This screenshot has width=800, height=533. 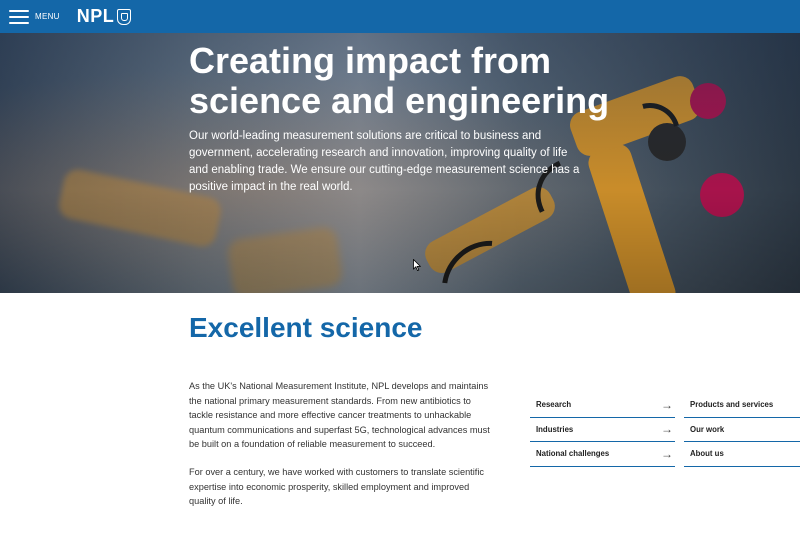 What do you see at coordinates (47, 16) in the screenshot?
I see `menu-label: MENU` at bounding box center [47, 16].